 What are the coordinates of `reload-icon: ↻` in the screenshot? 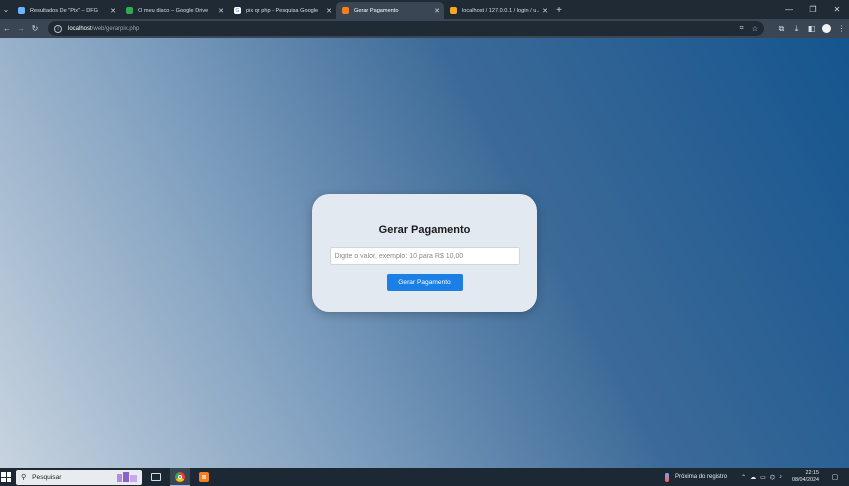 It's located at (35, 28).